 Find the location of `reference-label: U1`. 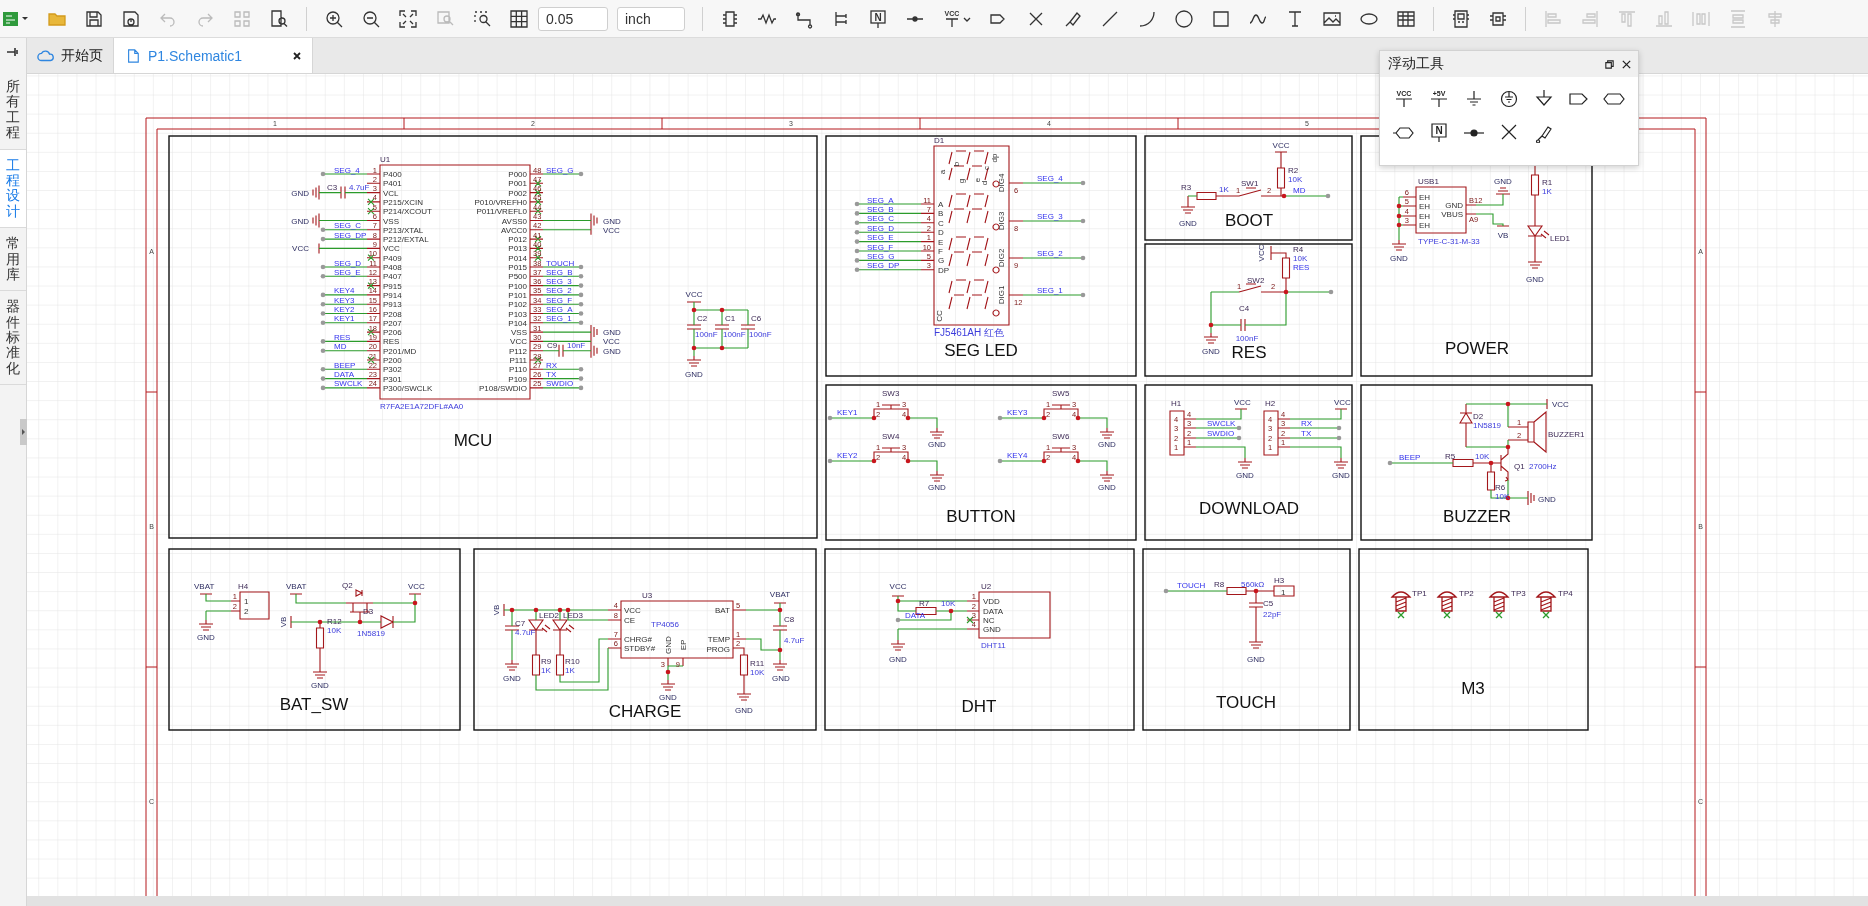

reference-label: U1 is located at coordinates (385, 159).